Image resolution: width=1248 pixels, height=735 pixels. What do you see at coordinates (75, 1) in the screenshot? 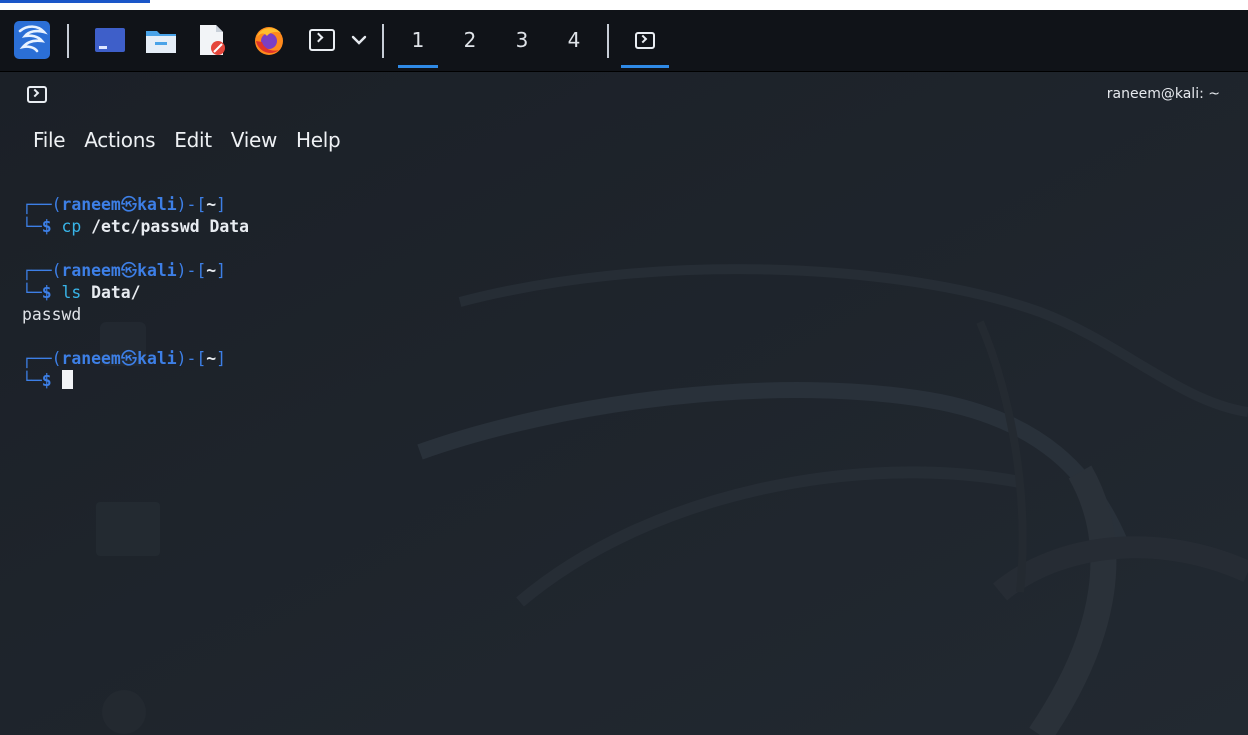
I see `page-link-fragment` at bounding box center [75, 1].